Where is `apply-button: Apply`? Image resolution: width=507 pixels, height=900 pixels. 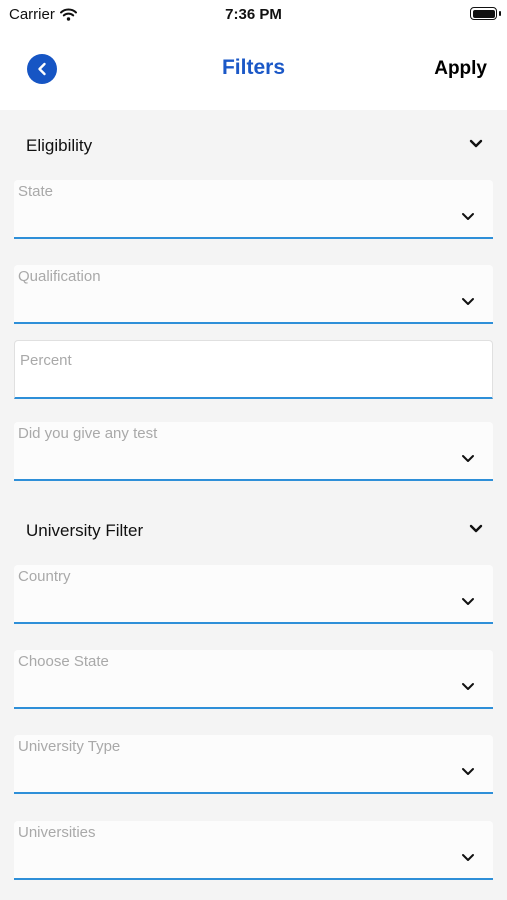 apply-button: Apply is located at coordinates (460, 69).